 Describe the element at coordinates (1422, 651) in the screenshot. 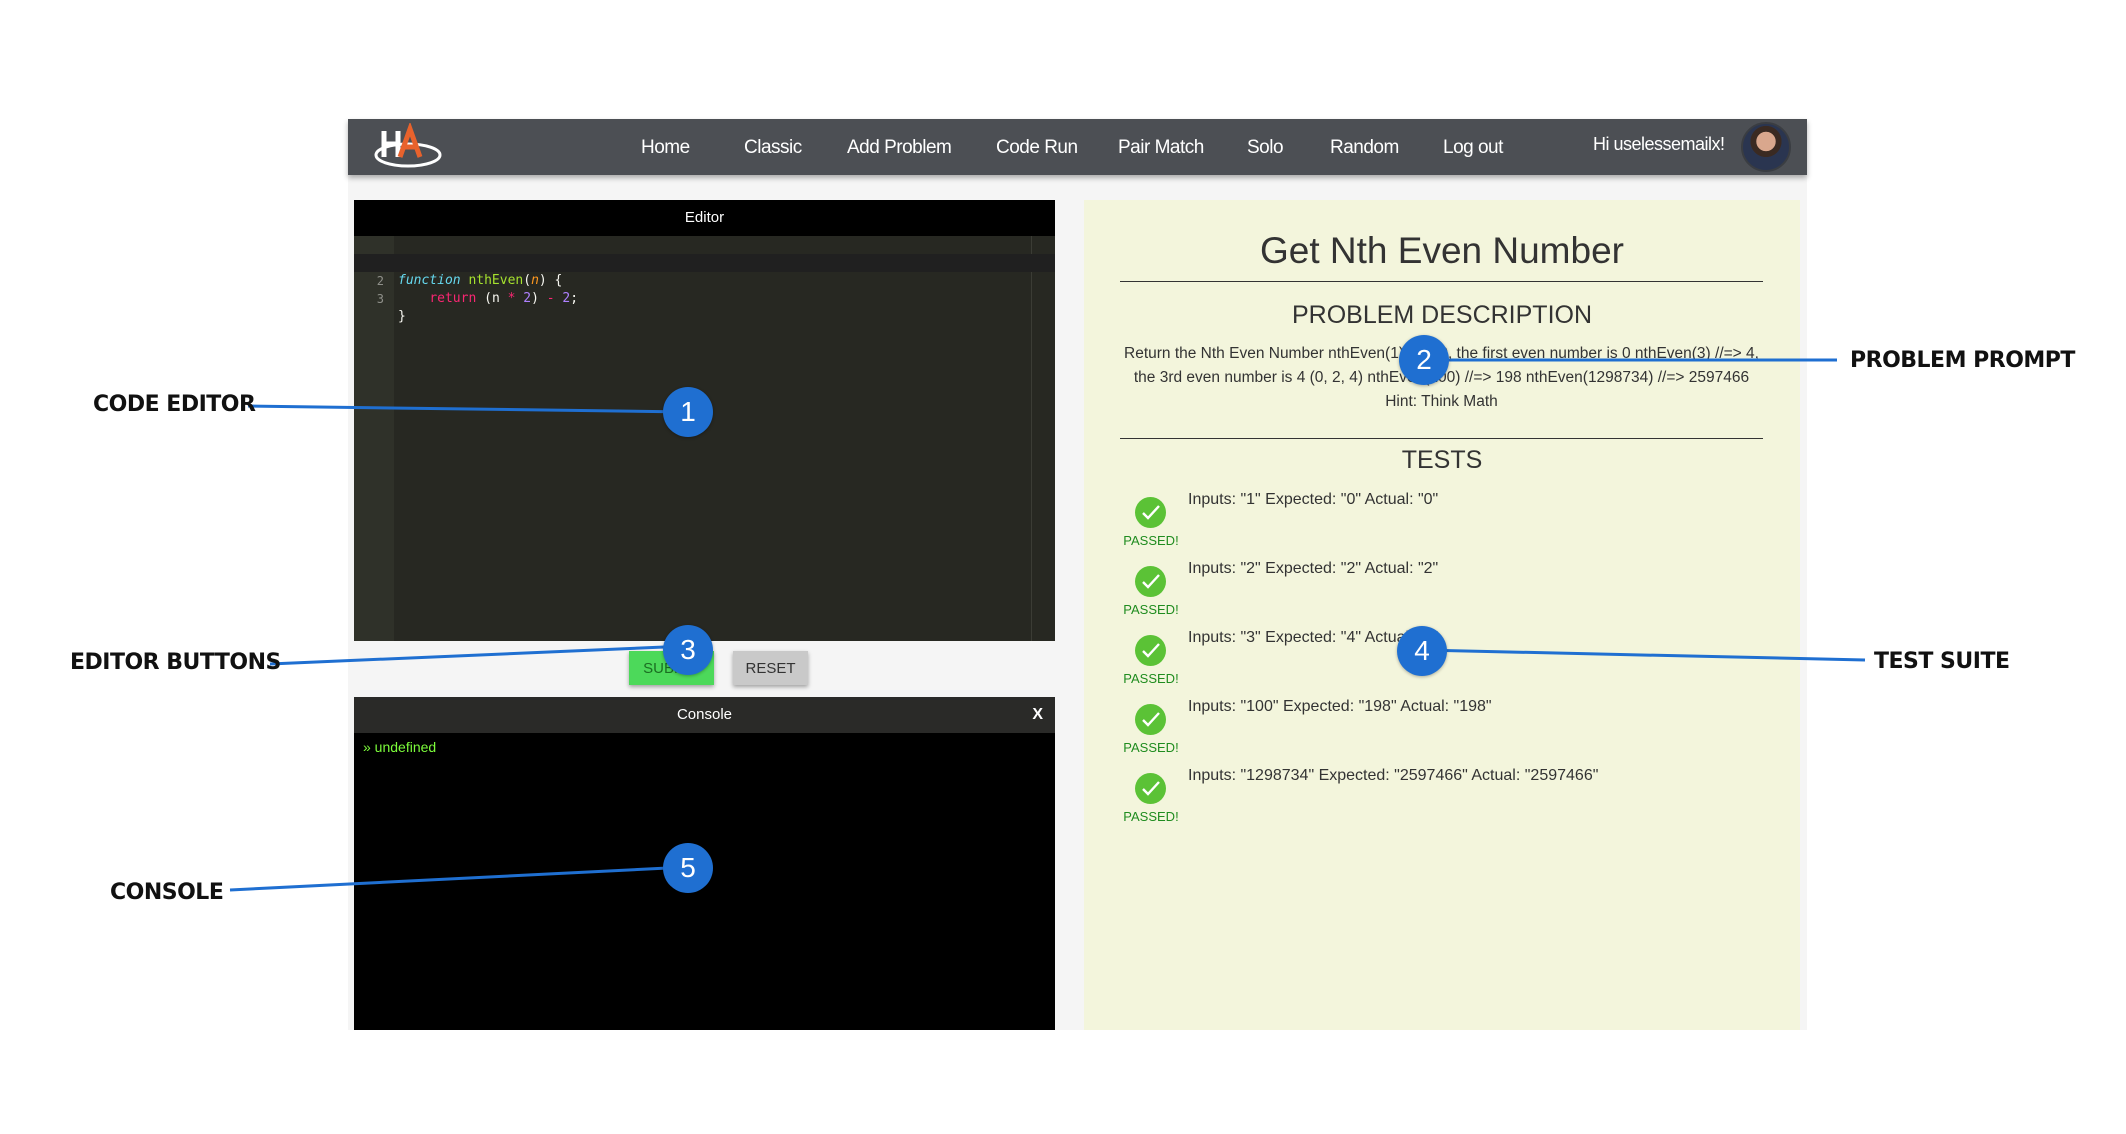

I see `callout-badge-4: 4` at that location.